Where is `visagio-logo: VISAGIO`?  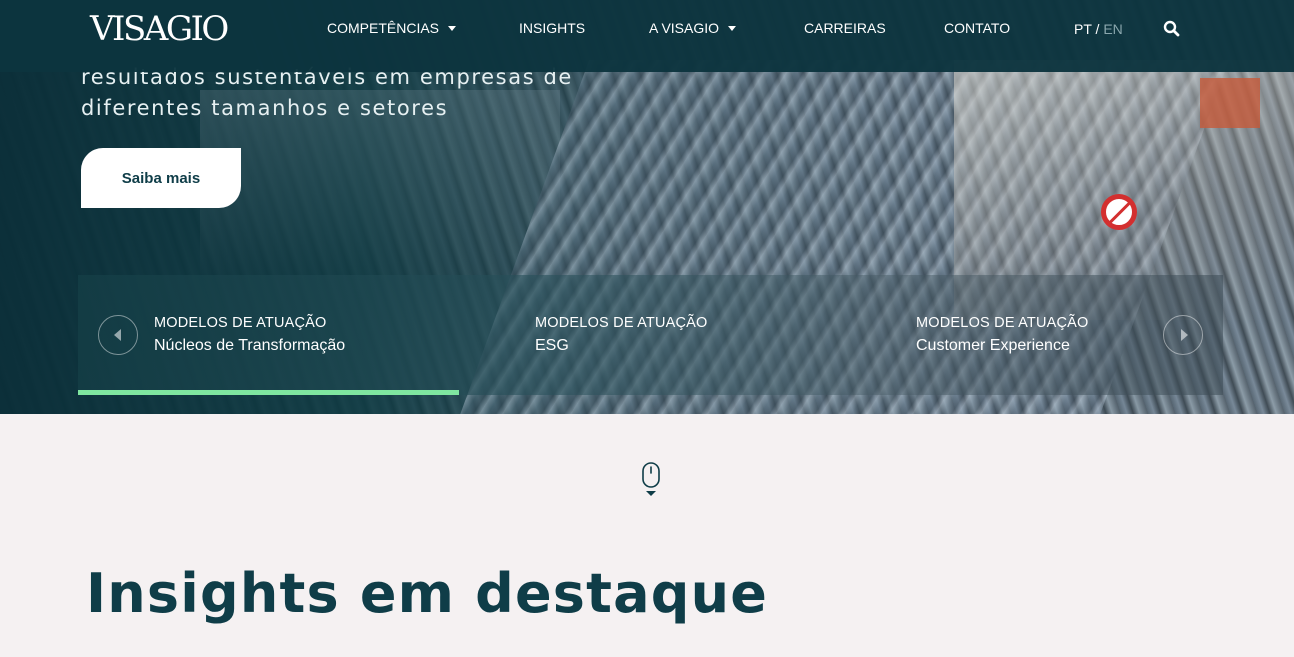 visagio-logo: VISAGIO is located at coordinates (159, 29).